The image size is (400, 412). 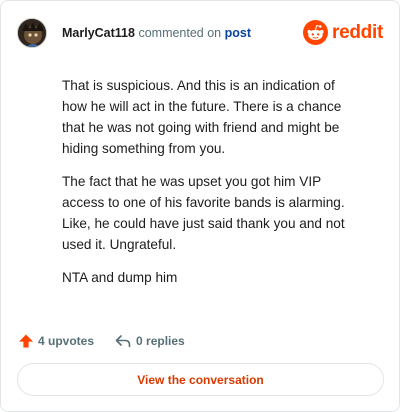 I want to click on comment-header: MarlyCat118 commented on post reddit, so click(x=200, y=33).